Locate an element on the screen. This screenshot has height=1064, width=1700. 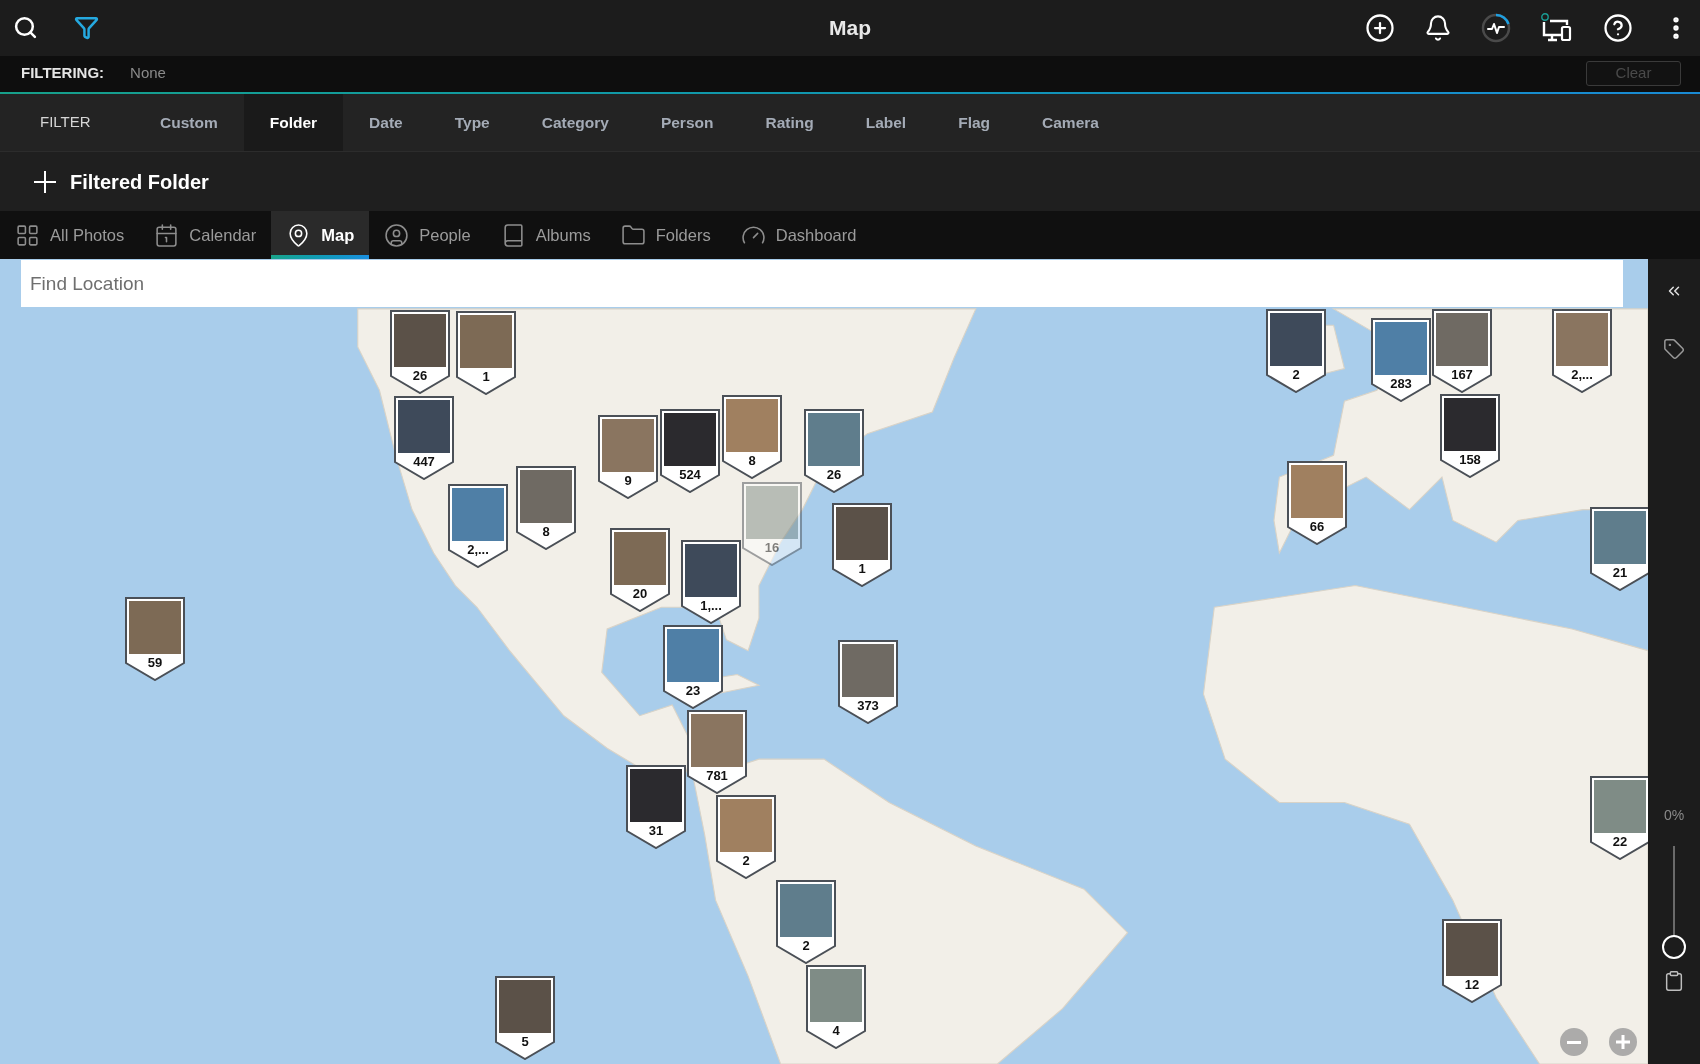
view-tab: People is located at coordinates (427, 235).